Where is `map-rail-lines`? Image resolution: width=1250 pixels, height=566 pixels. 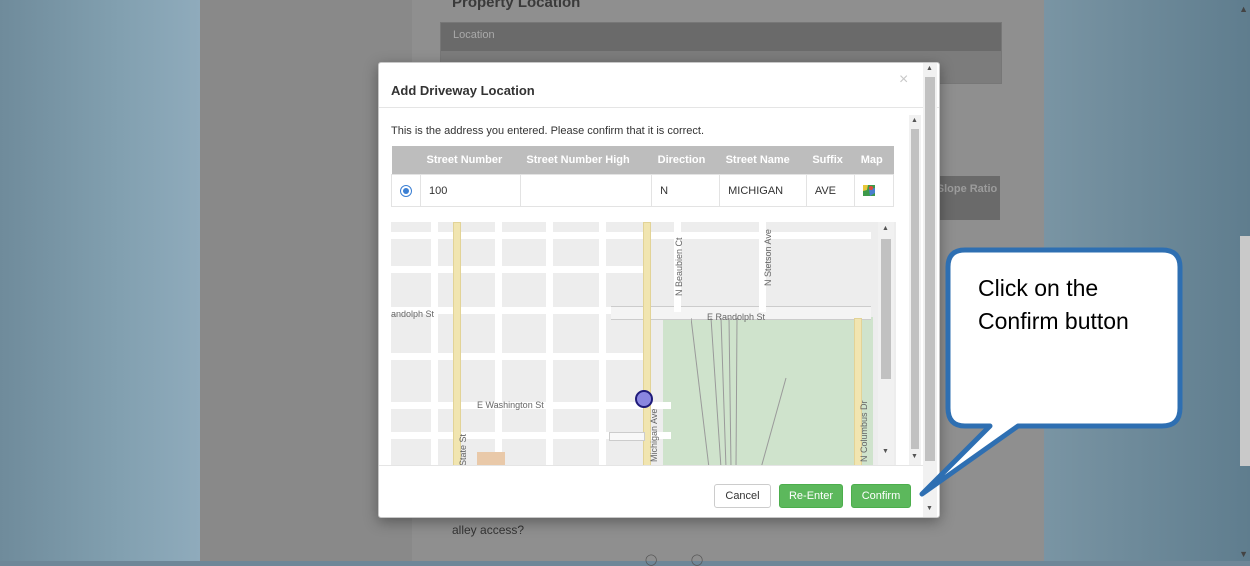 map-rail-lines is located at coordinates (739, 391).